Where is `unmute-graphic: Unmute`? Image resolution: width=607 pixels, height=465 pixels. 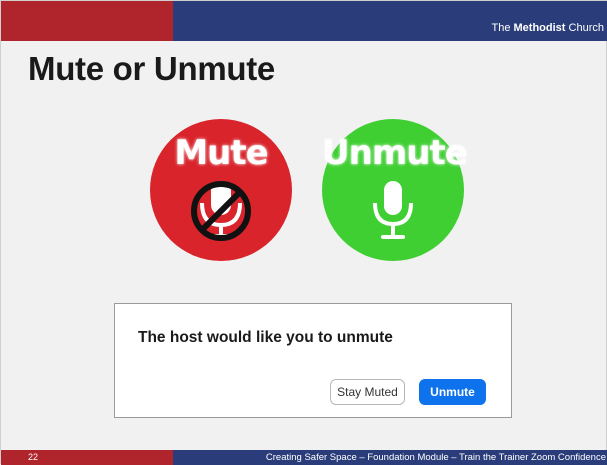
unmute-graphic: Unmute is located at coordinates (395, 190).